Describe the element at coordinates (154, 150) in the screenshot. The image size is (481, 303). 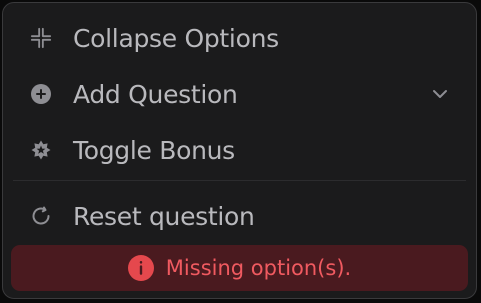
I see `menu-item-label: Toggle Bonus` at that location.